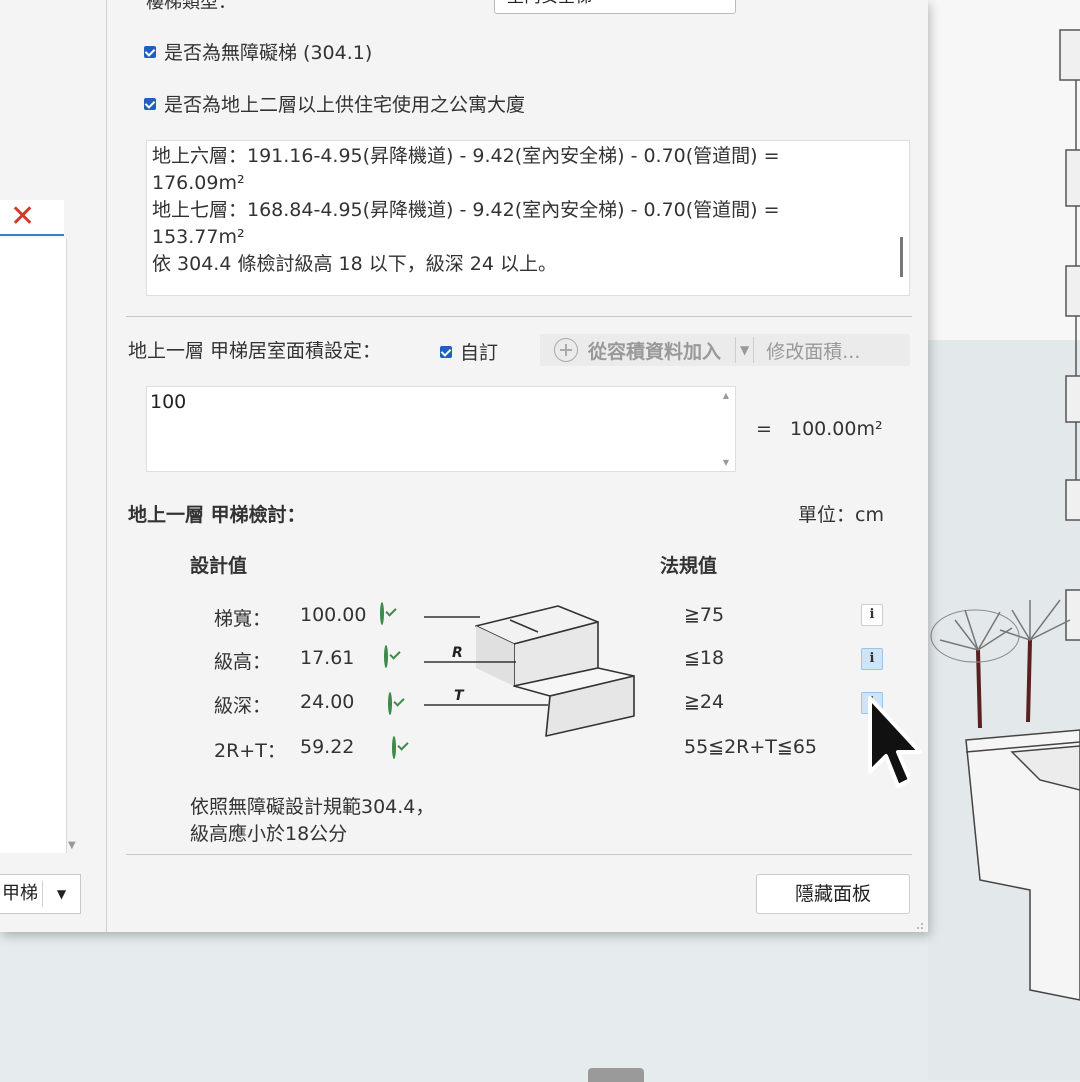 This screenshot has width=1080, height=1082. Describe the element at coordinates (327, 747) in the screenshot. I see `formula-value: 59.22` at that location.